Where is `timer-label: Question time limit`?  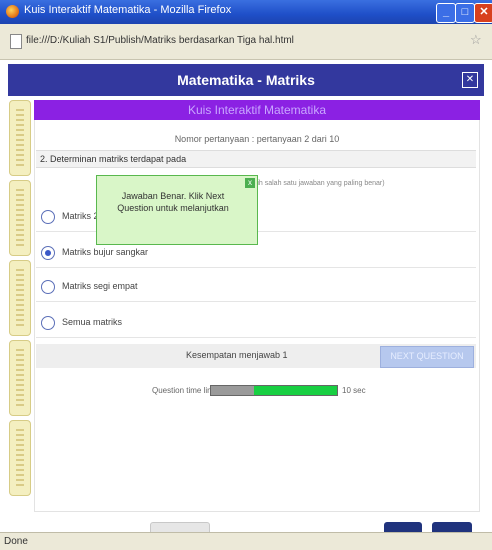 timer-label: Question time limit is located at coordinates (185, 390).